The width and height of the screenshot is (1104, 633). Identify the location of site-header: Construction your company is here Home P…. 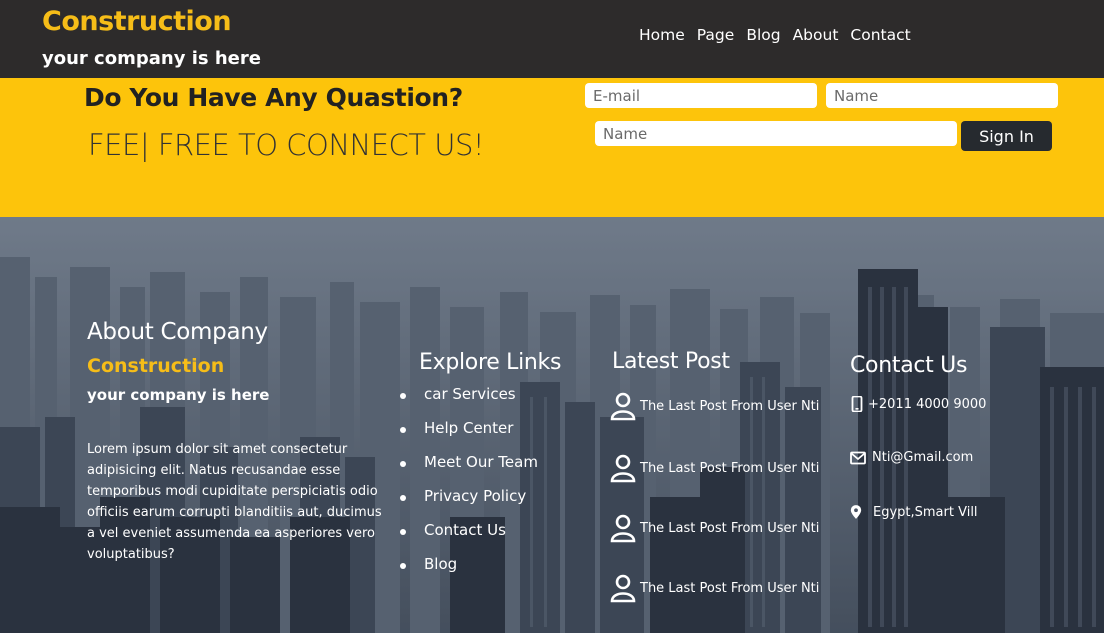
(552, 39).